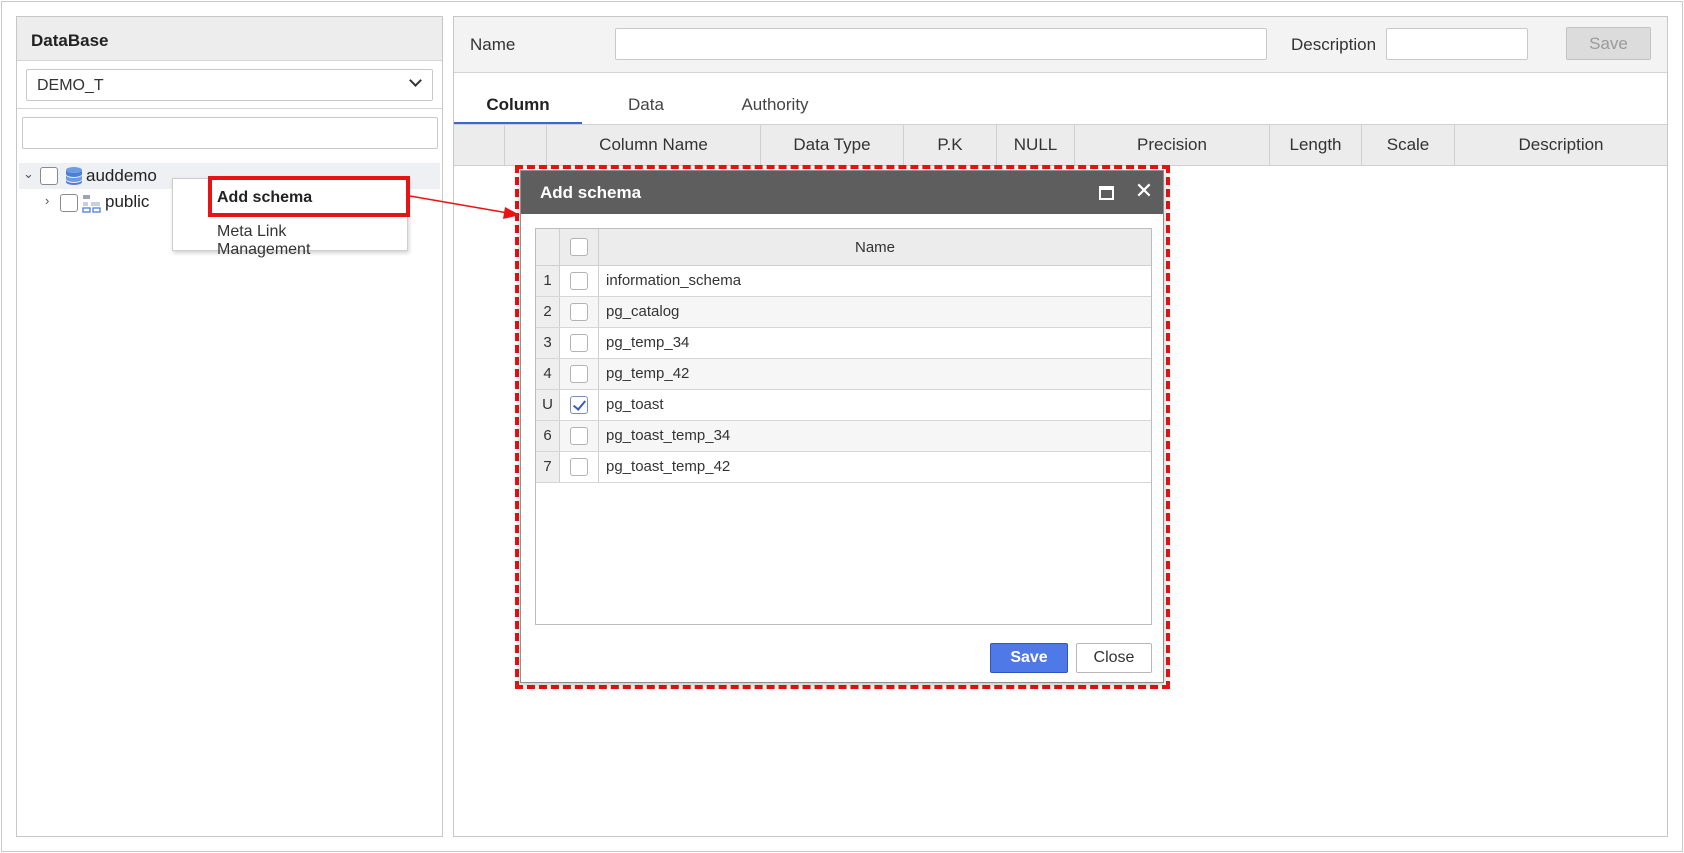 This screenshot has width=1684, height=853. I want to click on highlight-box, so click(309, 196).